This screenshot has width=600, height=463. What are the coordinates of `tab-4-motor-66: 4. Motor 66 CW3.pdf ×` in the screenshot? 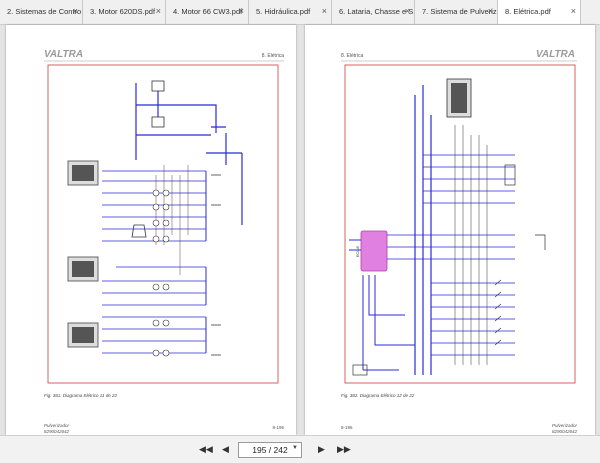 It's located at (207, 12).